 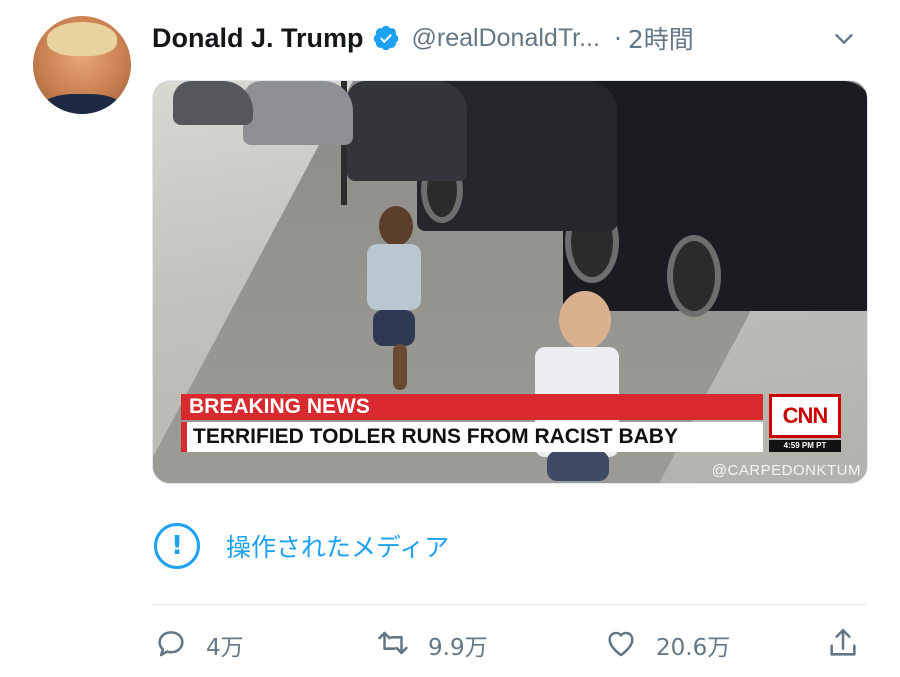 What do you see at coordinates (661, 38) in the screenshot?
I see `tweet-timestamp: 2時間` at bounding box center [661, 38].